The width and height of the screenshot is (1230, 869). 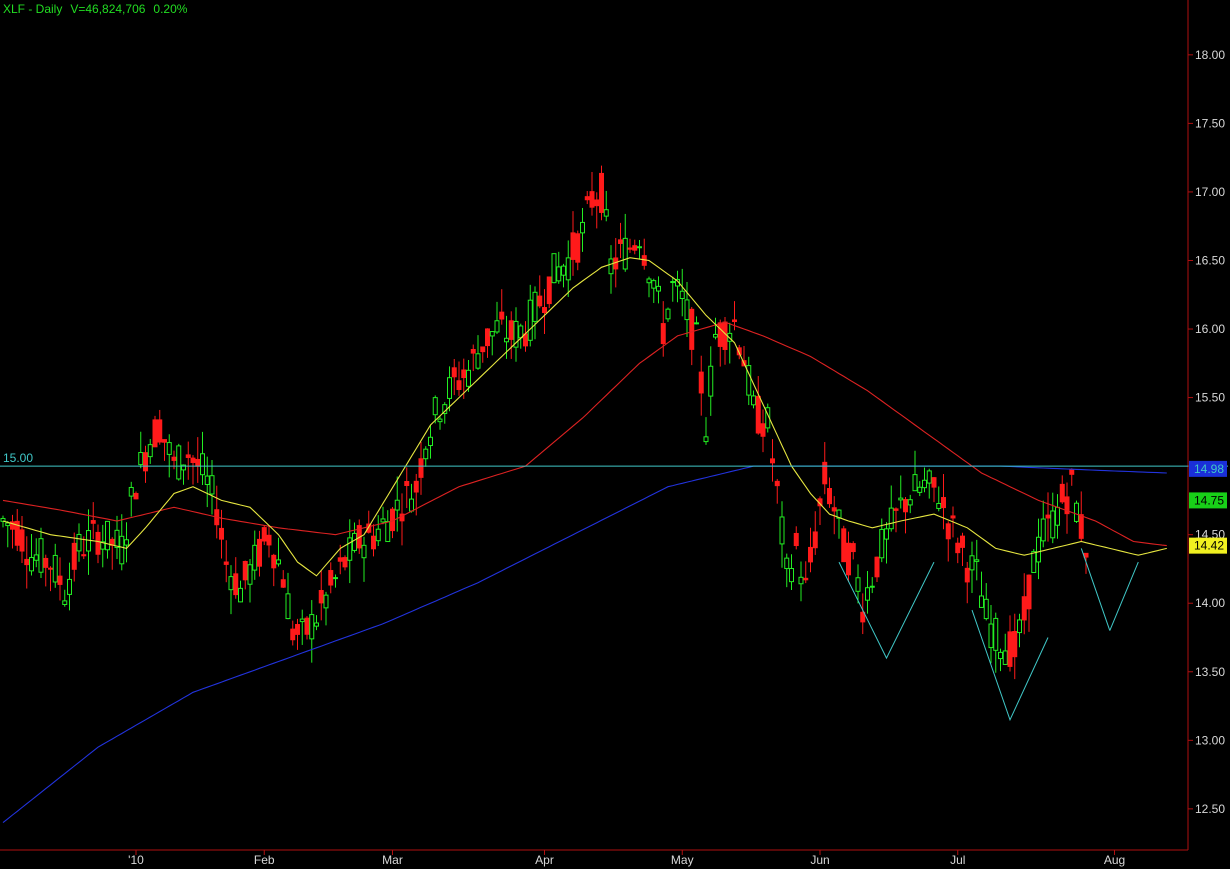 What do you see at coordinates (1210, 809) in the screenshot?
I see `y-tick-label: 12.50` at bounding box center [1210, 809].